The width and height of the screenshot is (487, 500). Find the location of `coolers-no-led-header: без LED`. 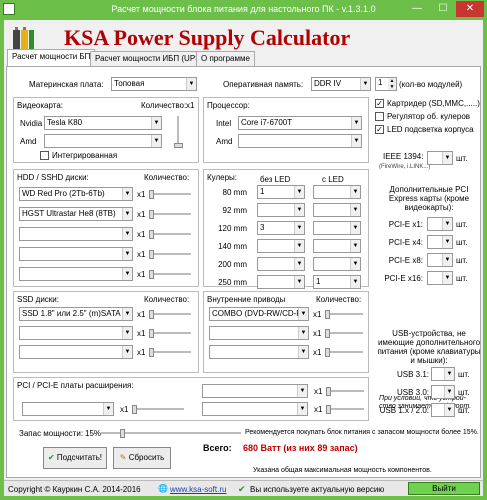

coolers-no-led-header: без LED is located at coordinates (275, 179).